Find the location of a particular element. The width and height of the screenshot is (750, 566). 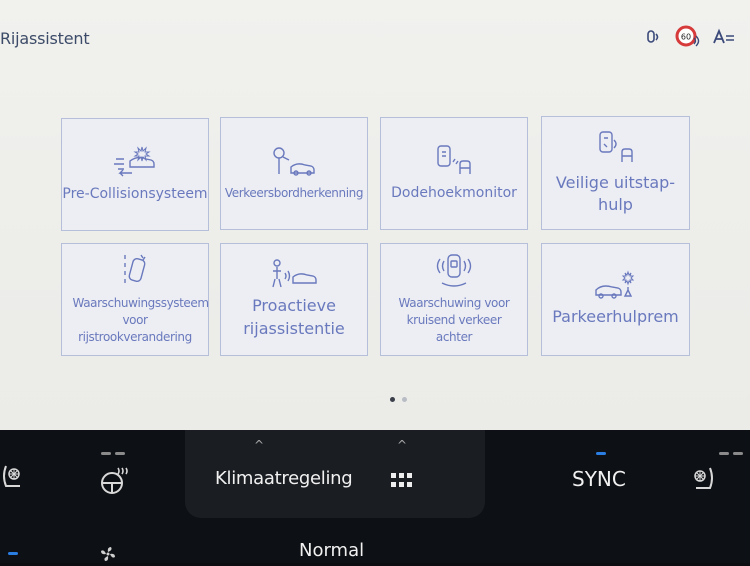

steering-heat-icon is located at coordinates (115, 483).